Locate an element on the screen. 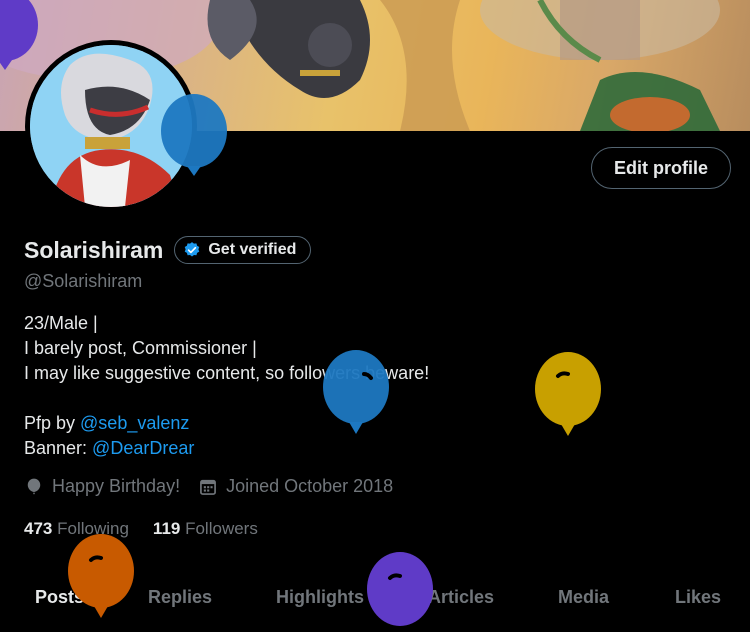 This screenshot has width=750, height=632. display-name: Solarishiram is located at coordinates (94, 249).